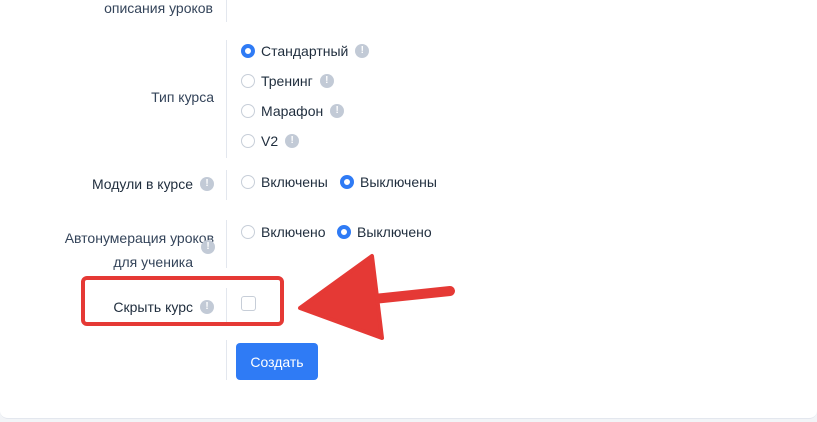  What do you see at coordinates (139, 238) in the screenshot?
I see `autonumbering-label-line1: Автонумерация уроков` at bounding box center [139, 238].